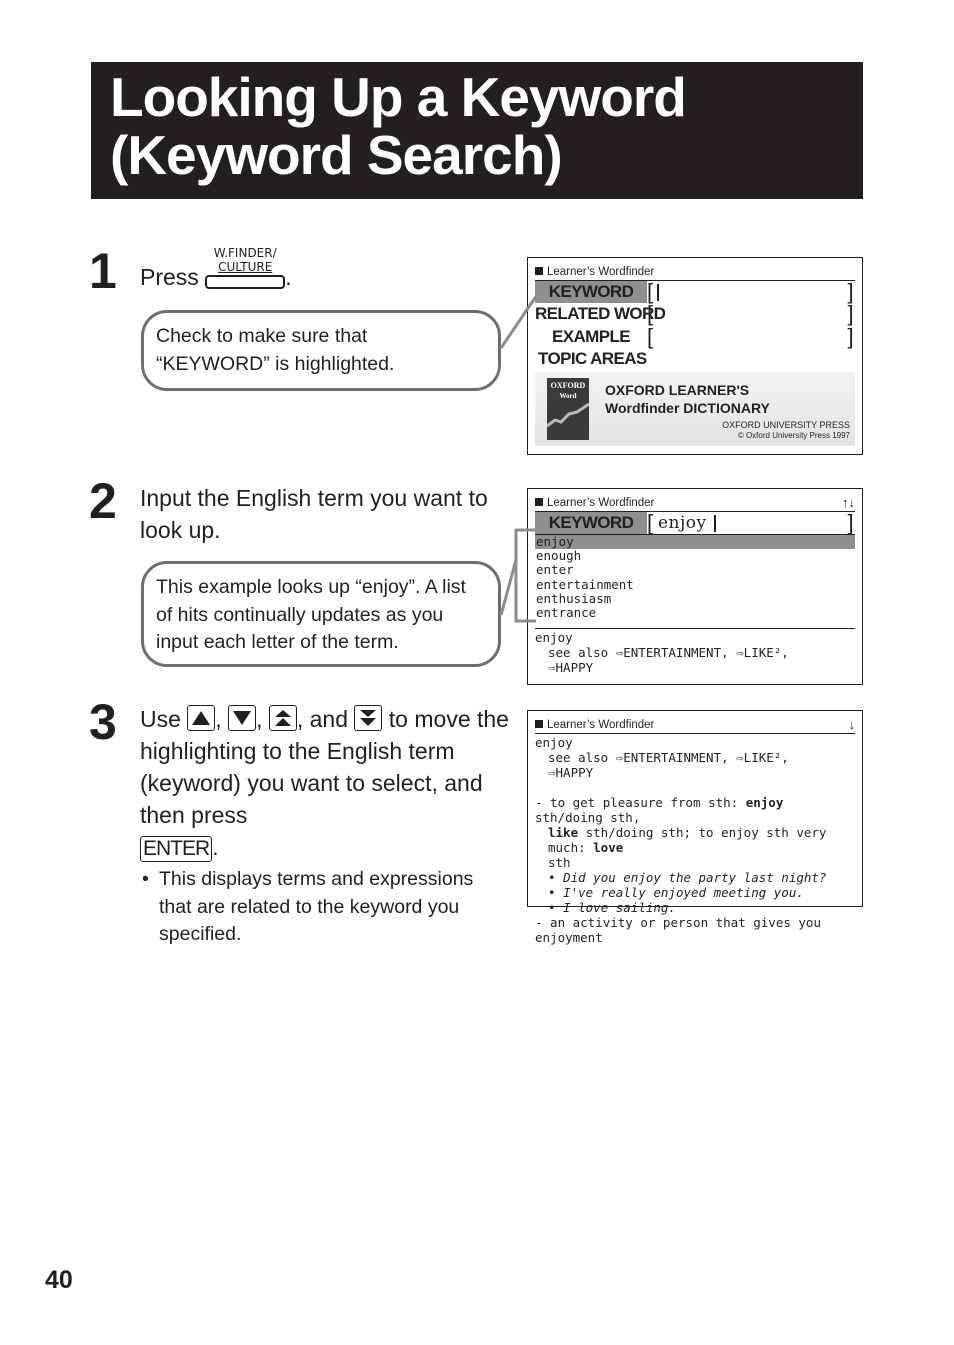 Image resolution: width=954 pixels, height=1345 pixels. Describe the element at coordinates (668, 652) in the screenshot. I see `preview-see-also: see also ⇨ENTERTAINMENT, ⇨LIKE²,` at that location.